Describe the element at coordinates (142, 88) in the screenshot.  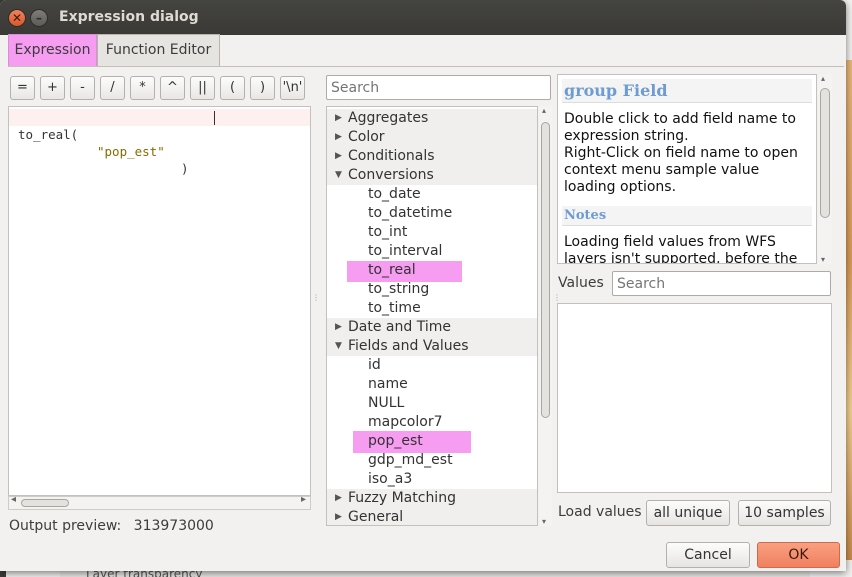
I see `multiply-button: *` at that location.